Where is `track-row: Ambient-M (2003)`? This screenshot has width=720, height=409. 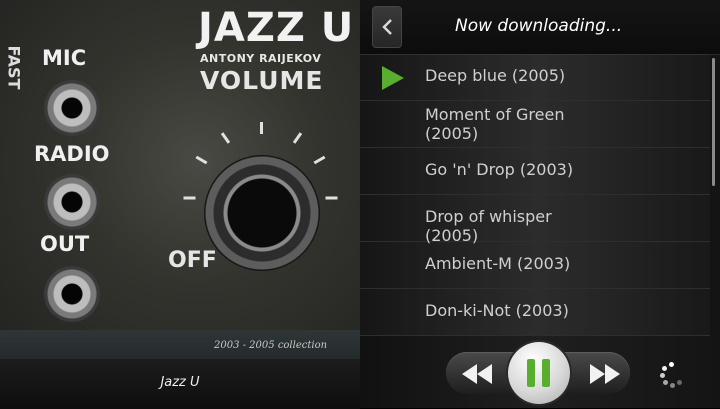
track-row: Ambient-M (2003) is located at coordinates (535, 265).